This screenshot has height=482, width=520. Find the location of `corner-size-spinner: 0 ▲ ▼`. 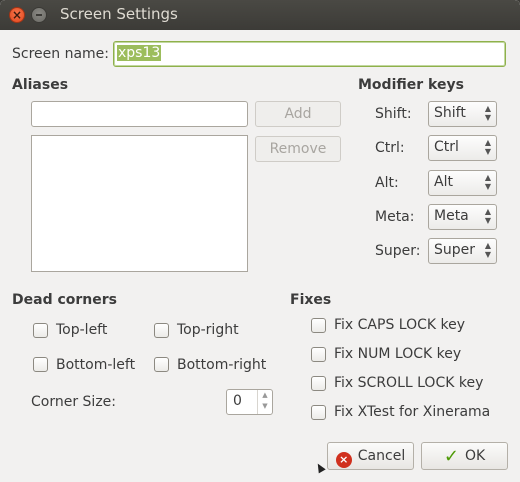

corner-size-spinner: 0 ▲ ▼ is located at coordinates (249, 402).